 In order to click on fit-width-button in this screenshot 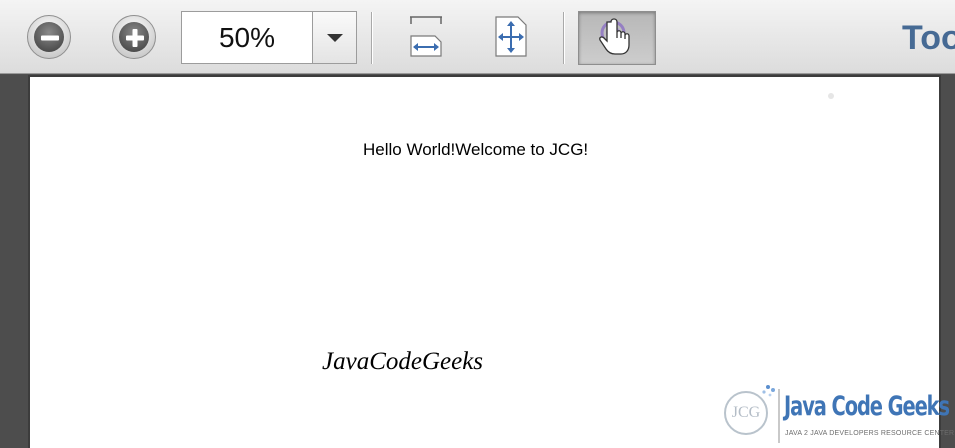, I will do `click(426, 39)`.